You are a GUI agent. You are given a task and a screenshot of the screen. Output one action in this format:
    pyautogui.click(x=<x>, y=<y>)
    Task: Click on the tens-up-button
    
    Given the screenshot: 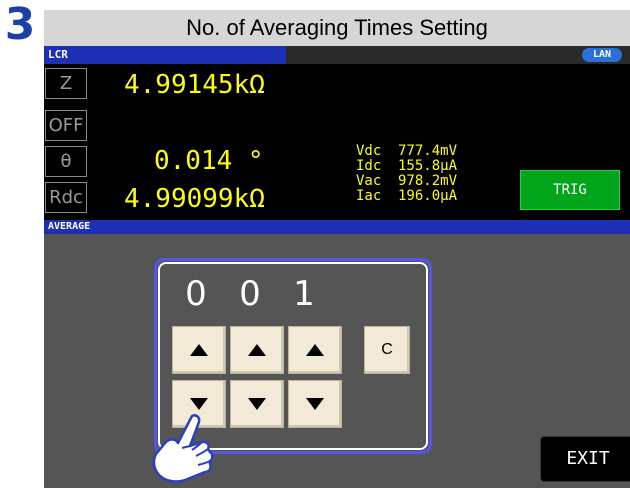 What is the action you would take?
    pyautogui.click(x=257, y=350)
    